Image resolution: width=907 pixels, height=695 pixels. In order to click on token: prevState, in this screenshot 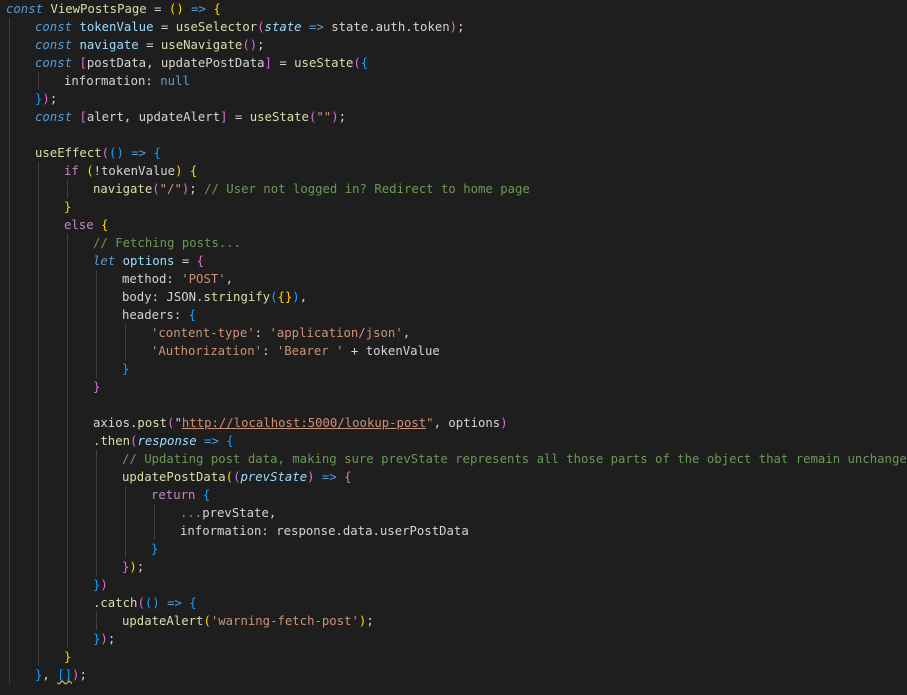, I will do `click(239, 513)`.